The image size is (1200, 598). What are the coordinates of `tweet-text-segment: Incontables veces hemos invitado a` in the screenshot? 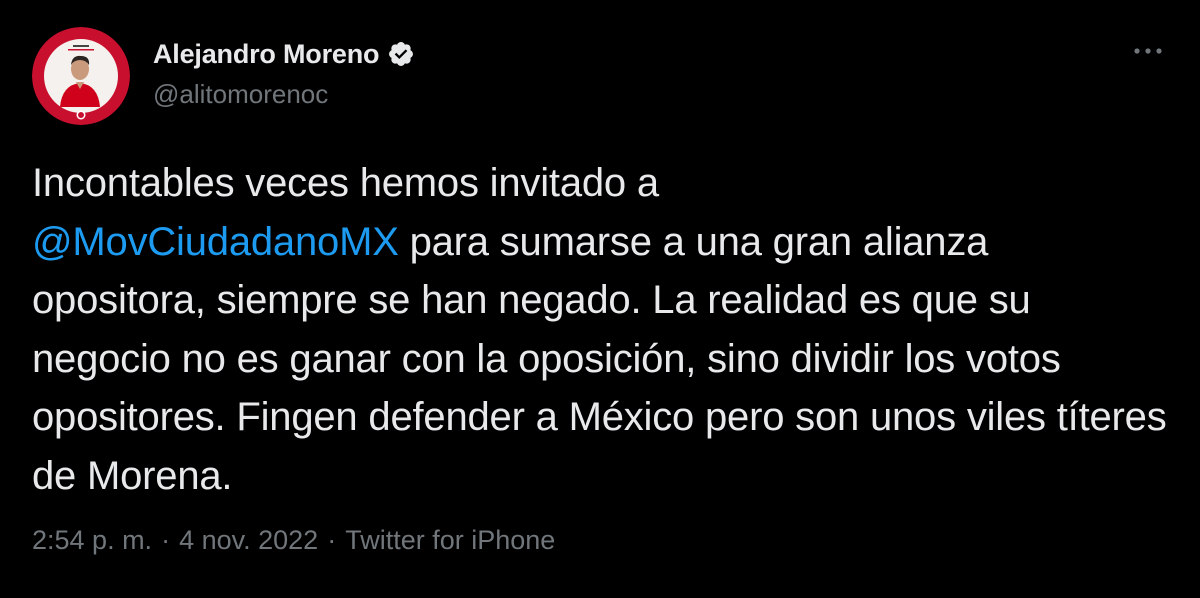 It's located at (345, 183).